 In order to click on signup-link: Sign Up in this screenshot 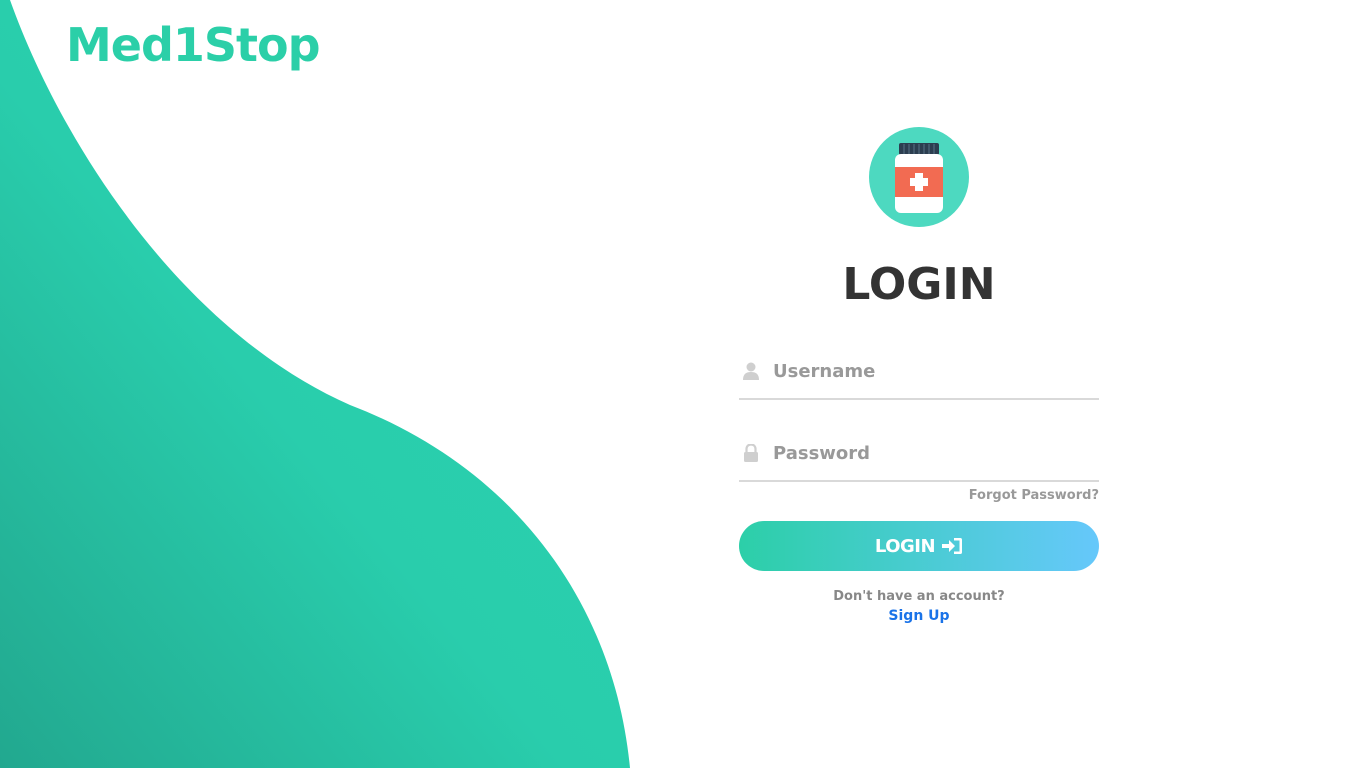, I will do `click(918, 616)`.